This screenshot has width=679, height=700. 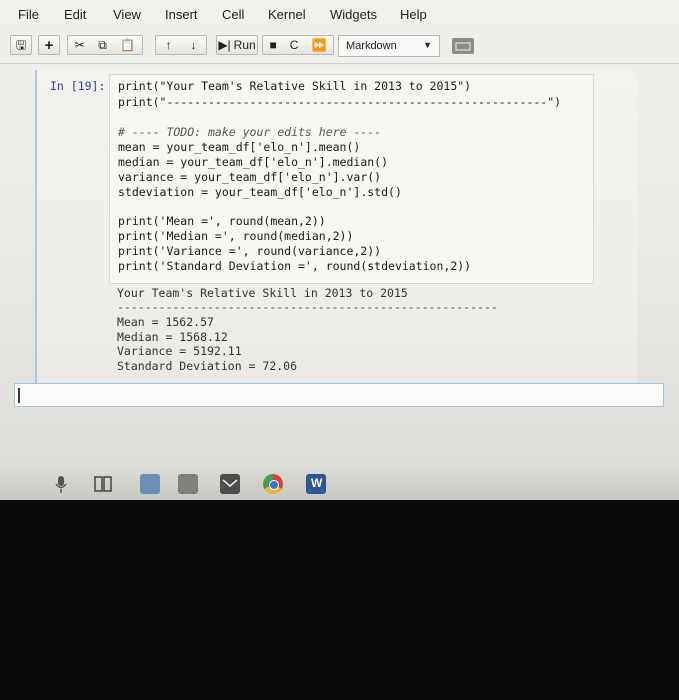 What do you see at coordinates (19, 395) in the screenshot?
I see `text-cursor` at bounding box center [19, 395].